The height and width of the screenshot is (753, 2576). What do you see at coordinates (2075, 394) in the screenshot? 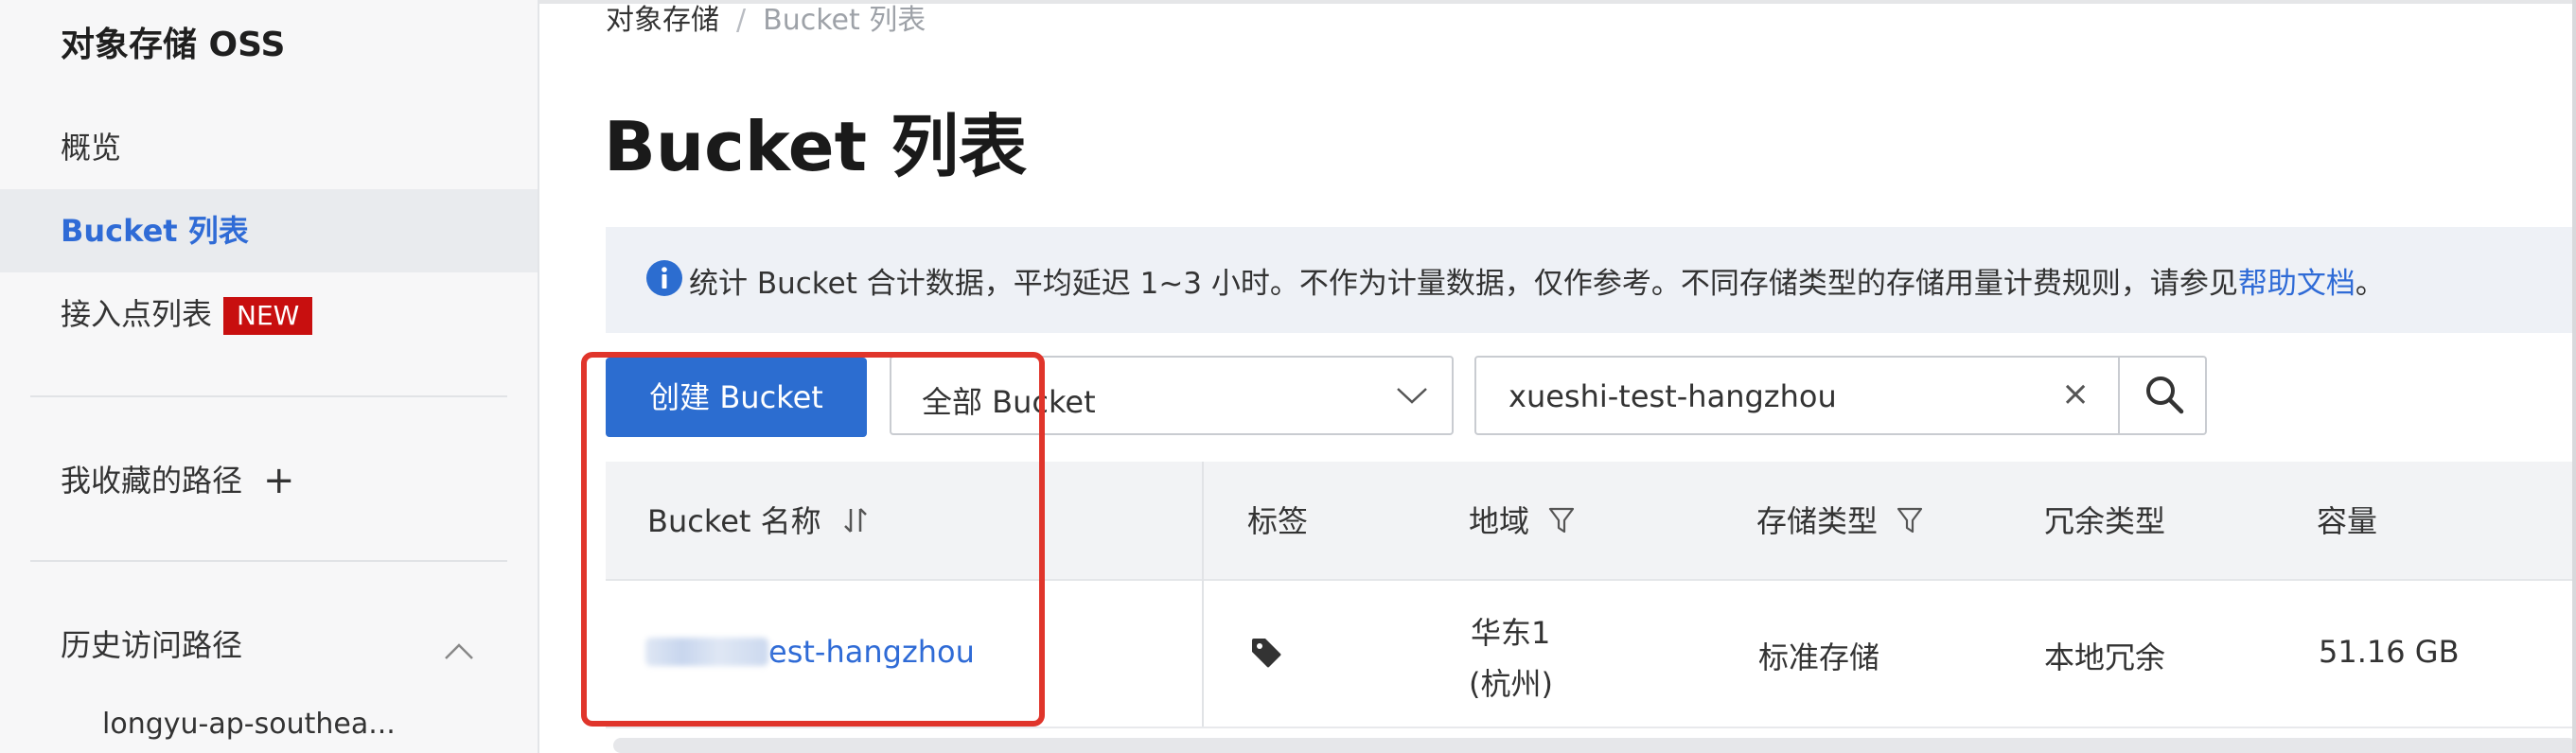
I see `clear-icon: ×` at bounding box center [2075, 394].